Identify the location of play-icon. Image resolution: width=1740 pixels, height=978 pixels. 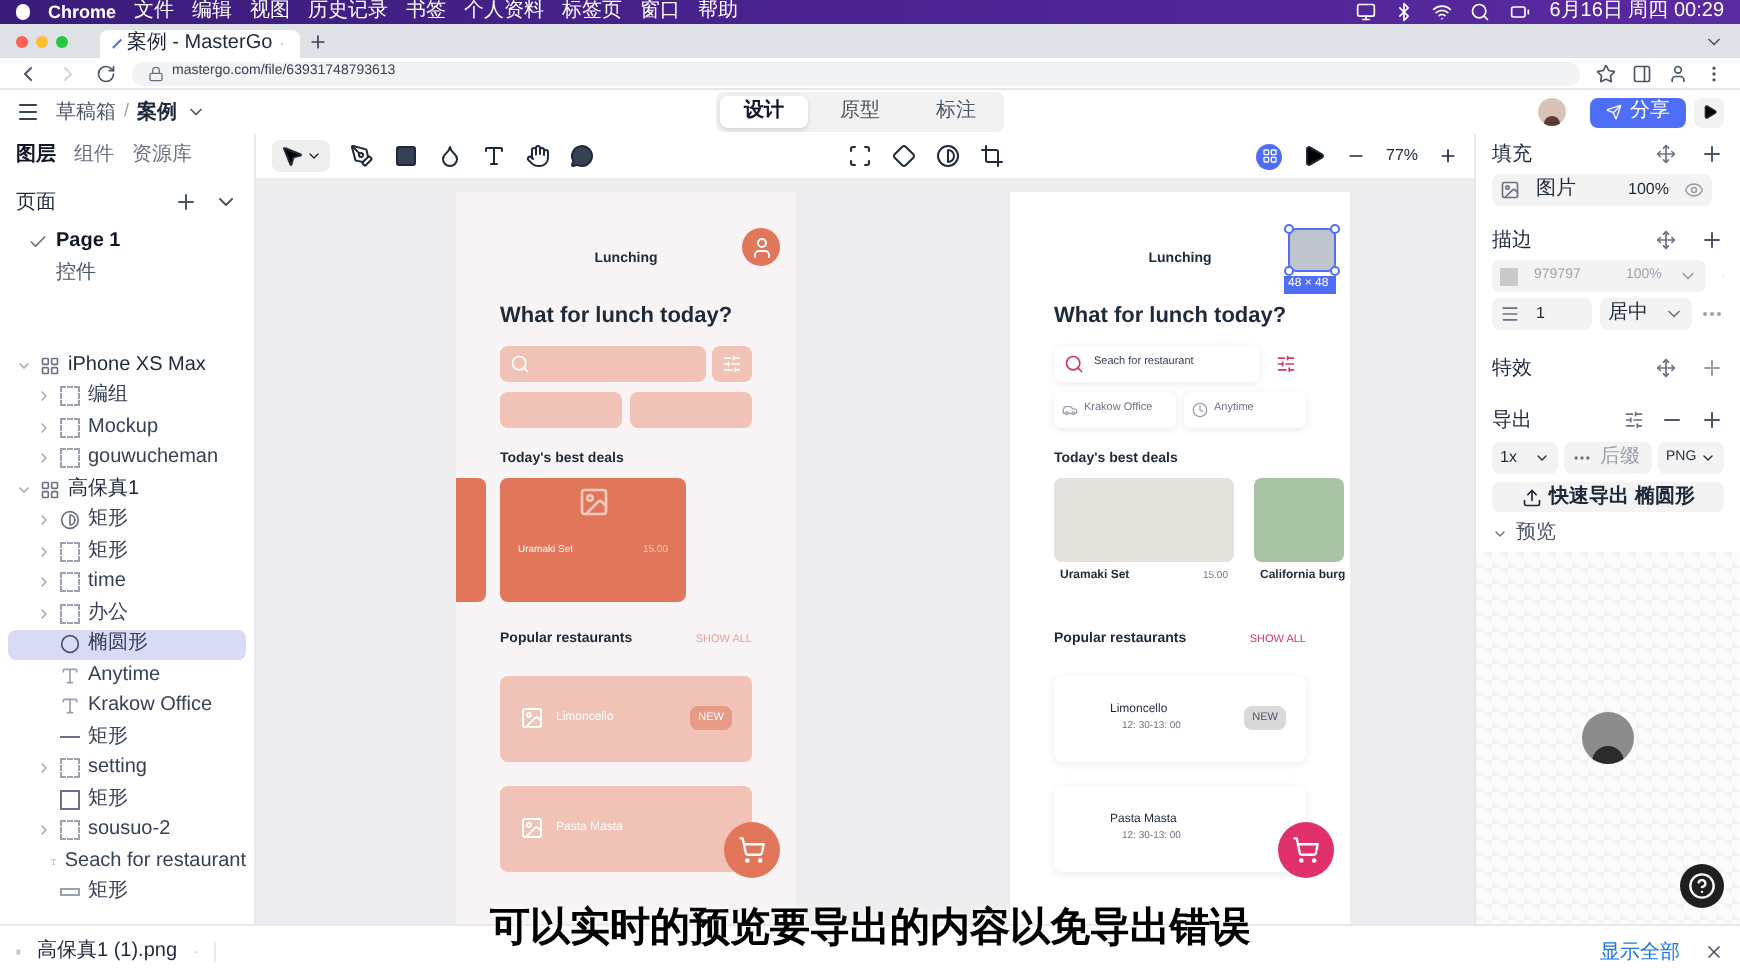
(1314, 156).